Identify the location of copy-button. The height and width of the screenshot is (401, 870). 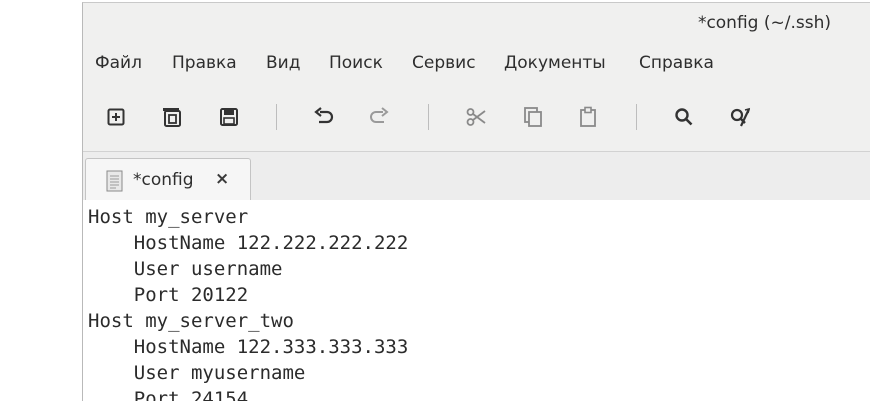
(533, 117).